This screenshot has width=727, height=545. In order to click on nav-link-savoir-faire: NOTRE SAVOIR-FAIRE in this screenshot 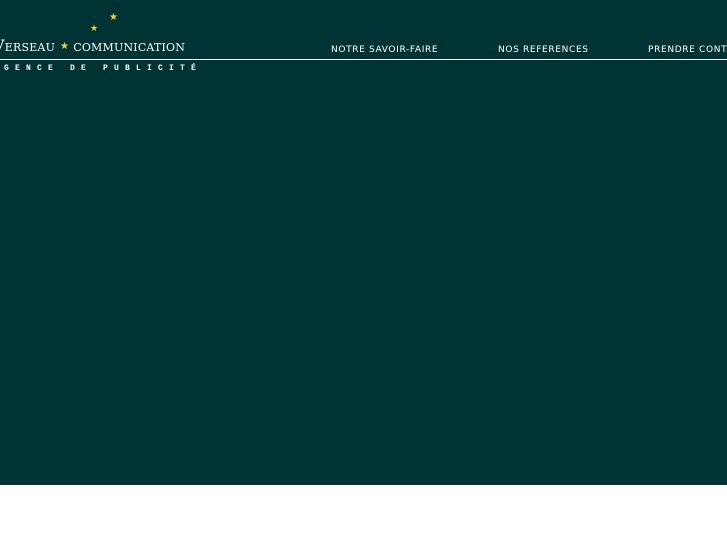, I will do `click(384, 50)`.